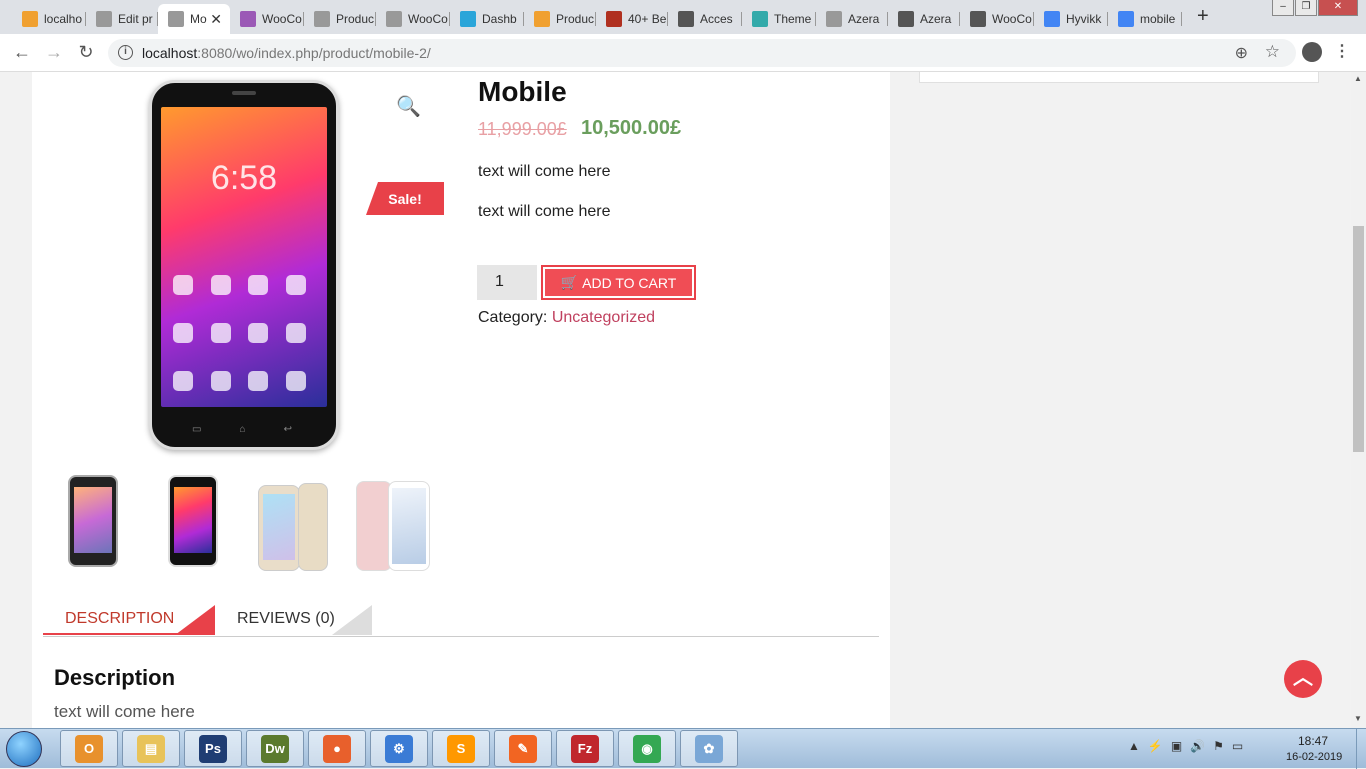 The width and height of the screenshot is (1366, 769). I want to click on close-tab-icon: ✕, so click(216, 19).